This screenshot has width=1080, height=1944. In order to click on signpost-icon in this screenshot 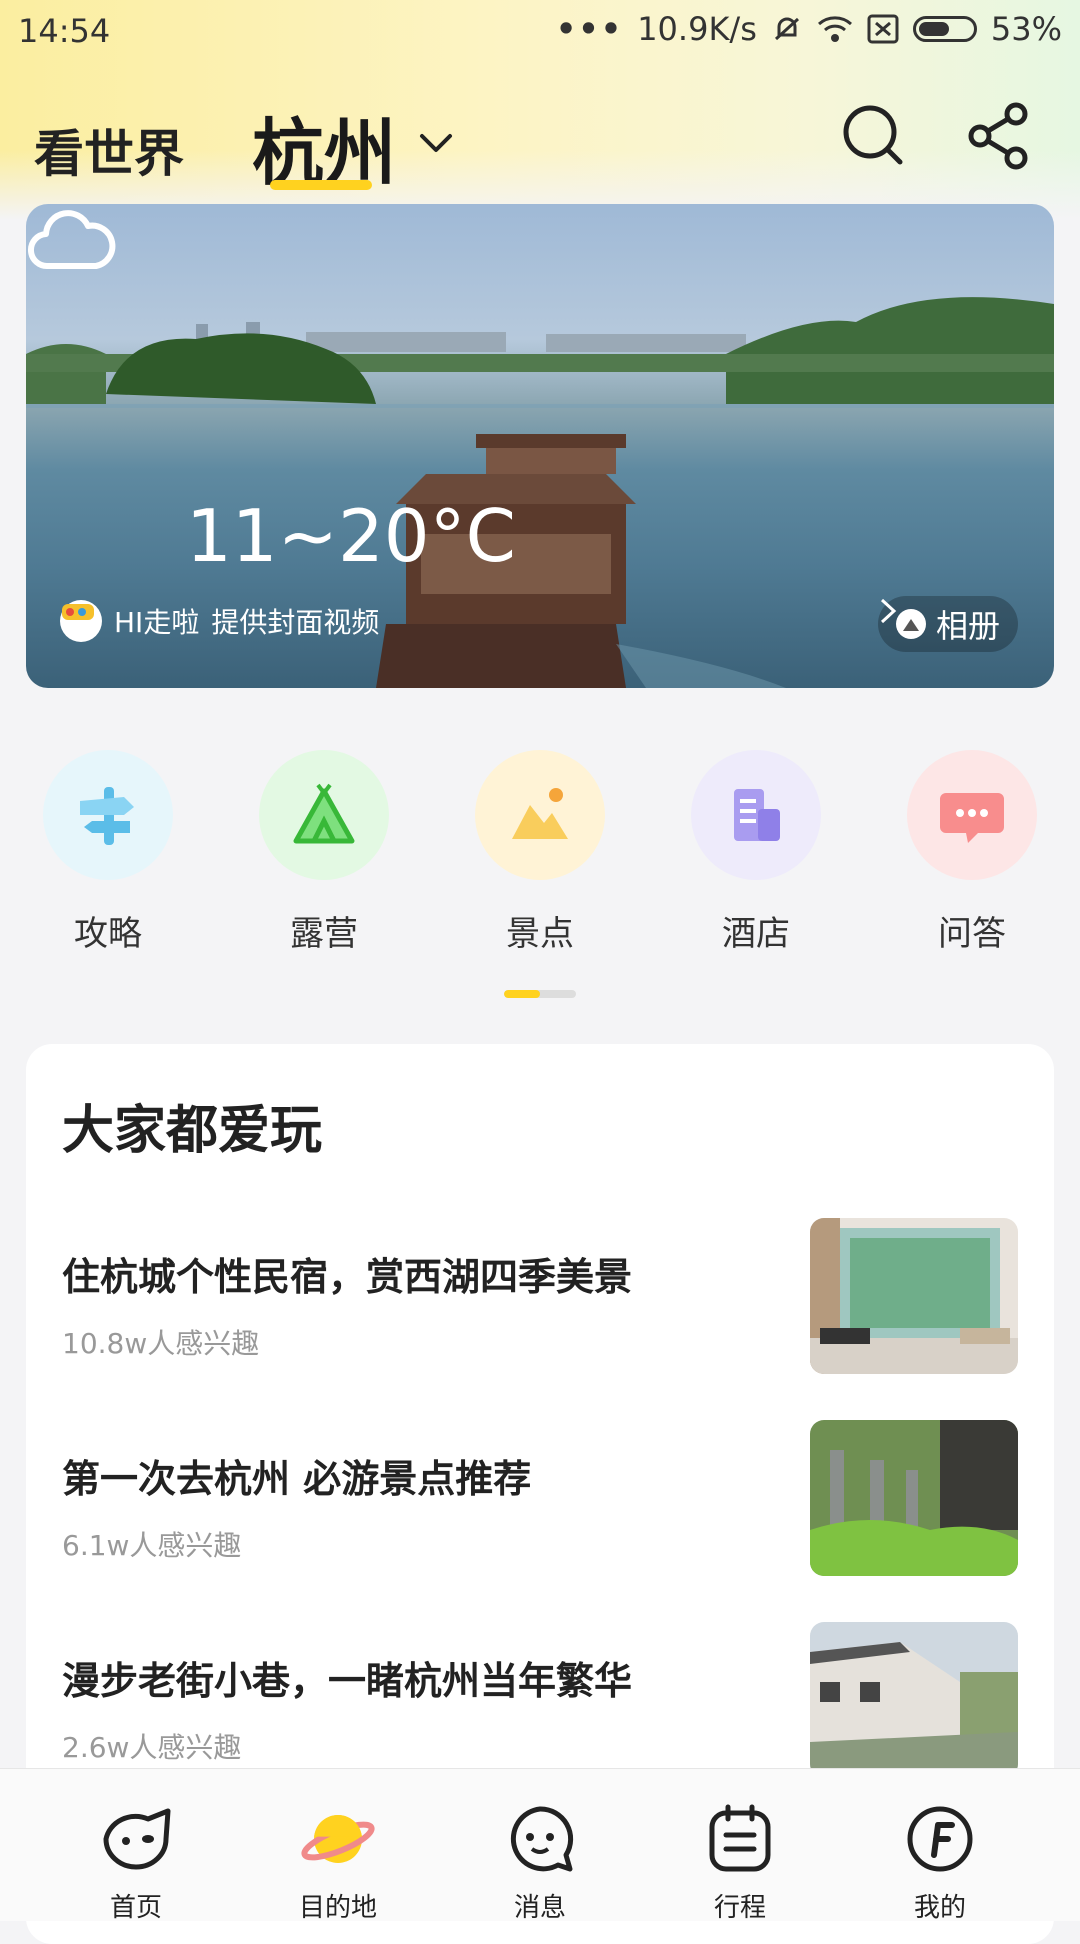, I will do `click(108, 815)`.